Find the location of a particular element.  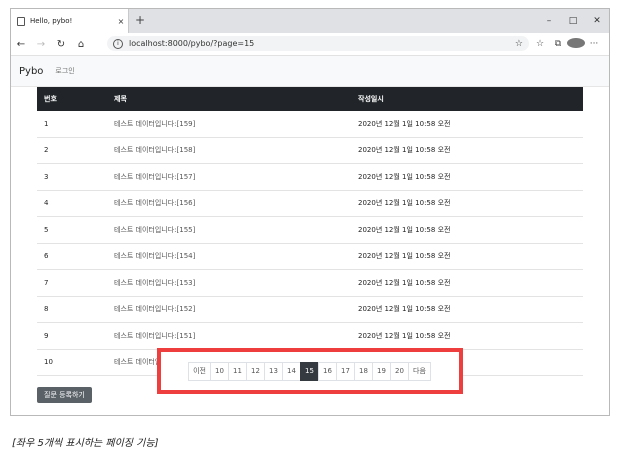

question-link: 테스트 데이터입니다:[156] is located at coordinates (229, 203).